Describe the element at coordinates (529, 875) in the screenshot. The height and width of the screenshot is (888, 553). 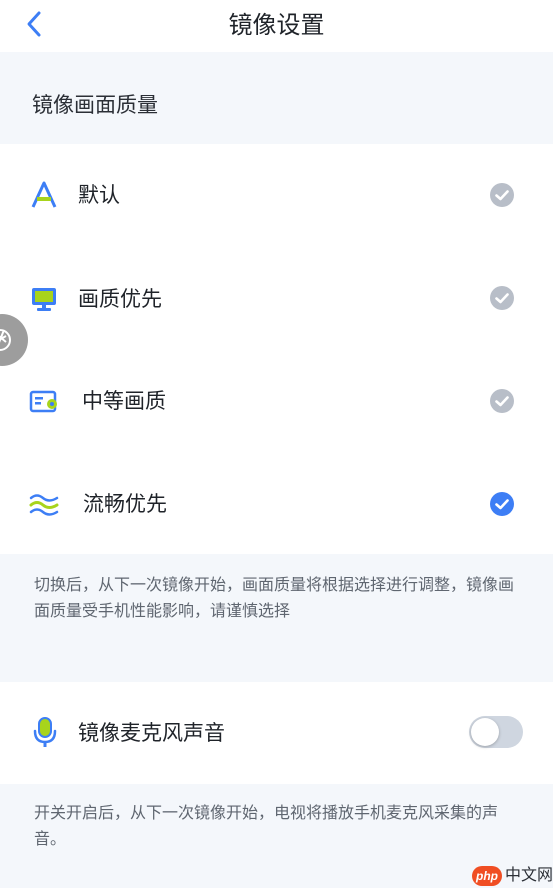
I see `watermark-text: 中文网` at that location.